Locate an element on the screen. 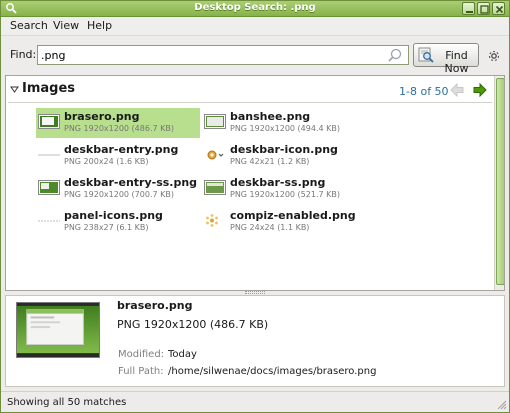 Image resolution: width=510 pixels, height=413 pixels. maximize-button is located at coordinates (483, 8).